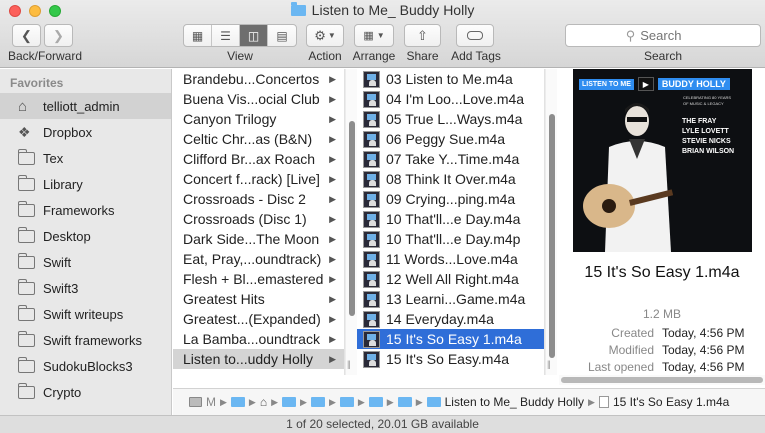  Describe the element at coordinates (226, 35) in the screenshot. I see `view-list-button: ☰` at that location.